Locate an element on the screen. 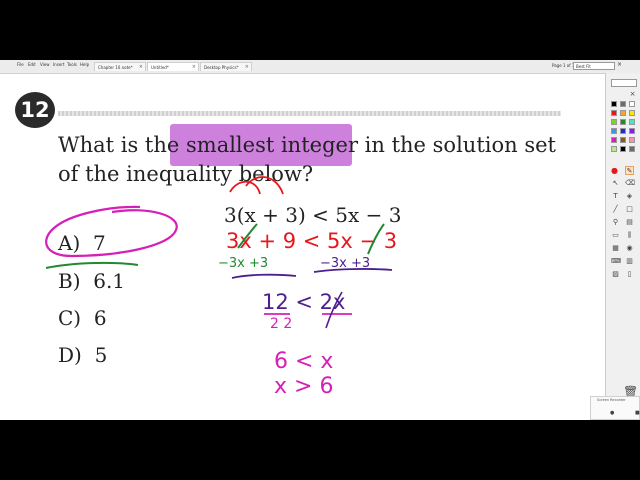 The height and width of the screenshot is (480, 640). pen-preview-icon is located at coordinates (624, 83).